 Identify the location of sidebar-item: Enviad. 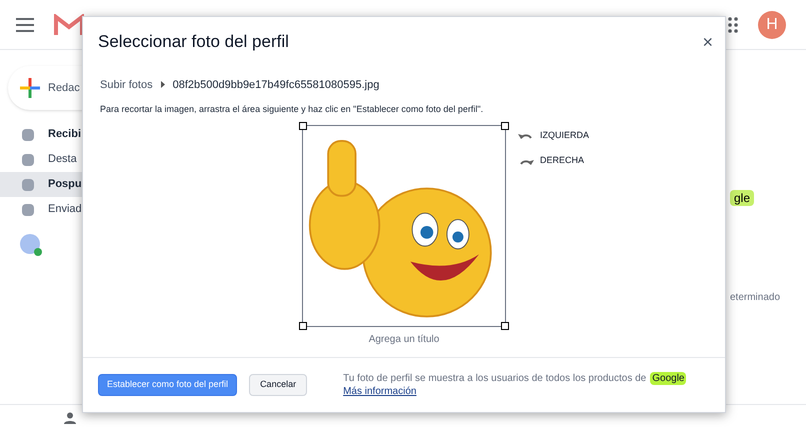
(95, 209).